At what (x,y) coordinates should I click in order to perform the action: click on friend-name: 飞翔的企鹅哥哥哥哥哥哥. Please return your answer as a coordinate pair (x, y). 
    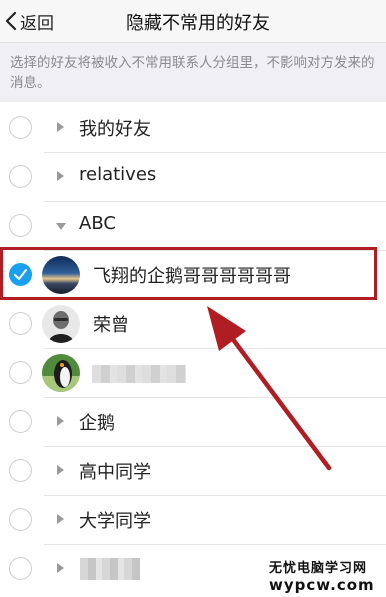
    Looking at the image, I should click on (192, 276).